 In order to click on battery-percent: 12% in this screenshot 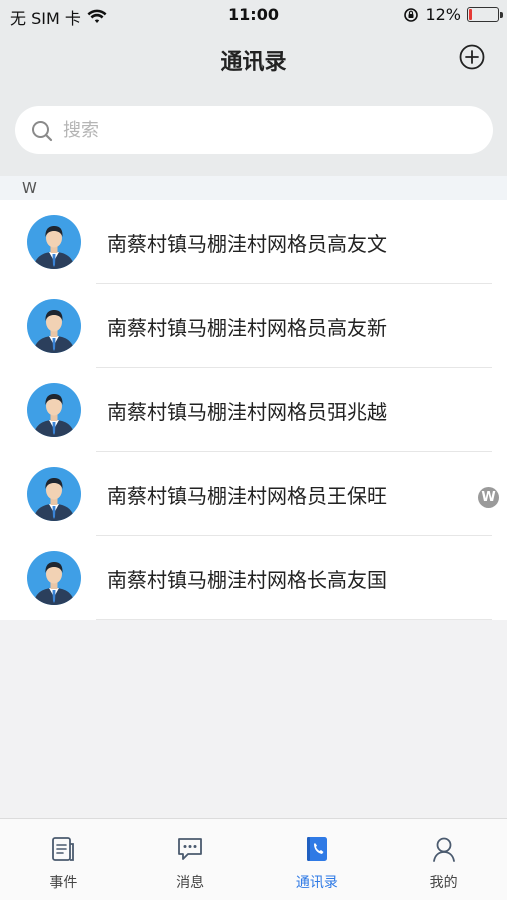, I will do `click(443, 14)`.